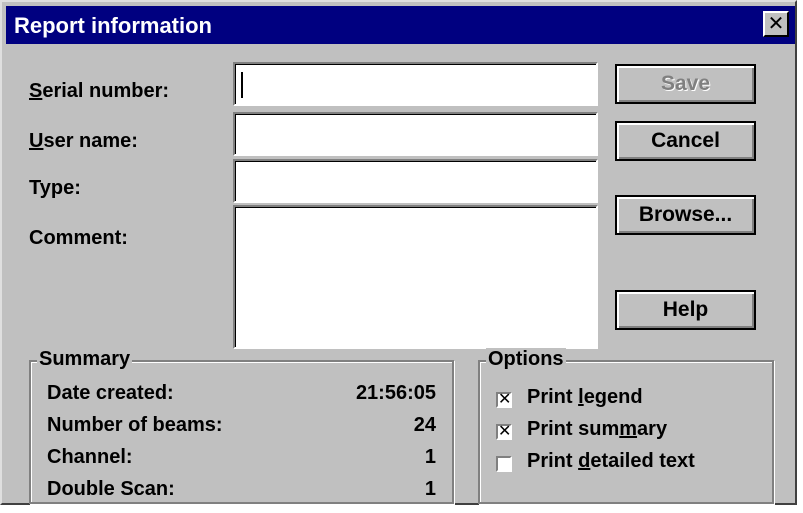 This screenshot has width=803, height=513. I want to click on summary-row-beams: Number of beams: 24, so click(241, 425).